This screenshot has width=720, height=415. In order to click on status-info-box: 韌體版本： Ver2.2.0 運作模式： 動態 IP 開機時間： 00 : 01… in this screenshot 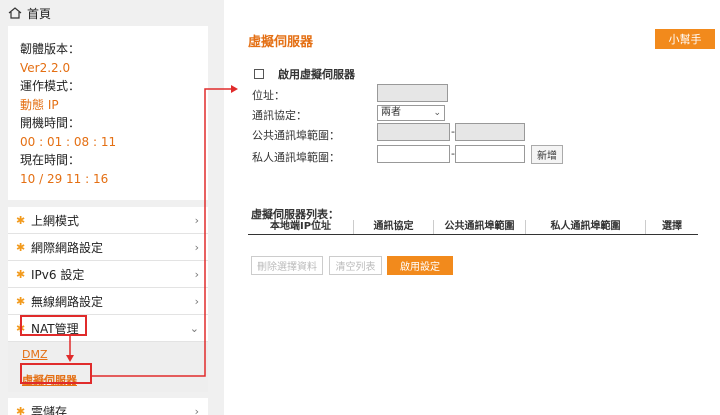, I will do `click(108, 113)`.